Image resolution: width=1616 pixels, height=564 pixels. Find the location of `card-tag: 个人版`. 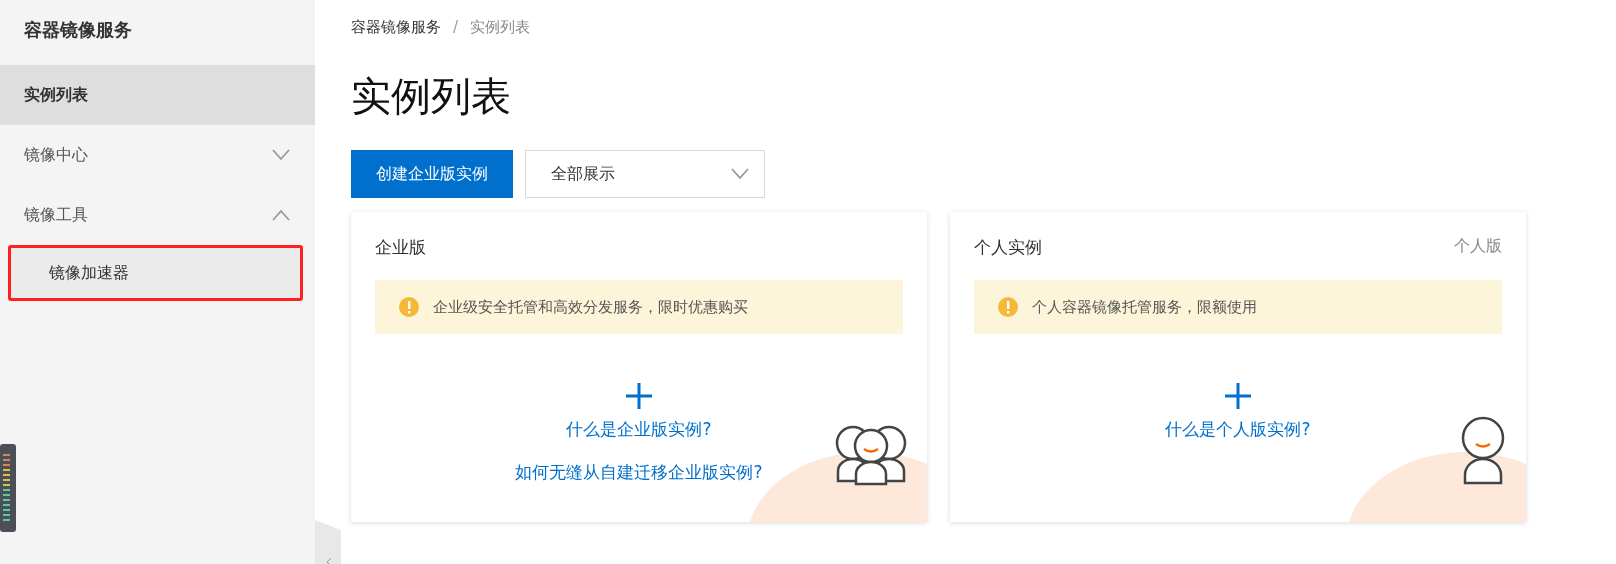

card-tag: 个人版 is located at coordinates (1478, 249).